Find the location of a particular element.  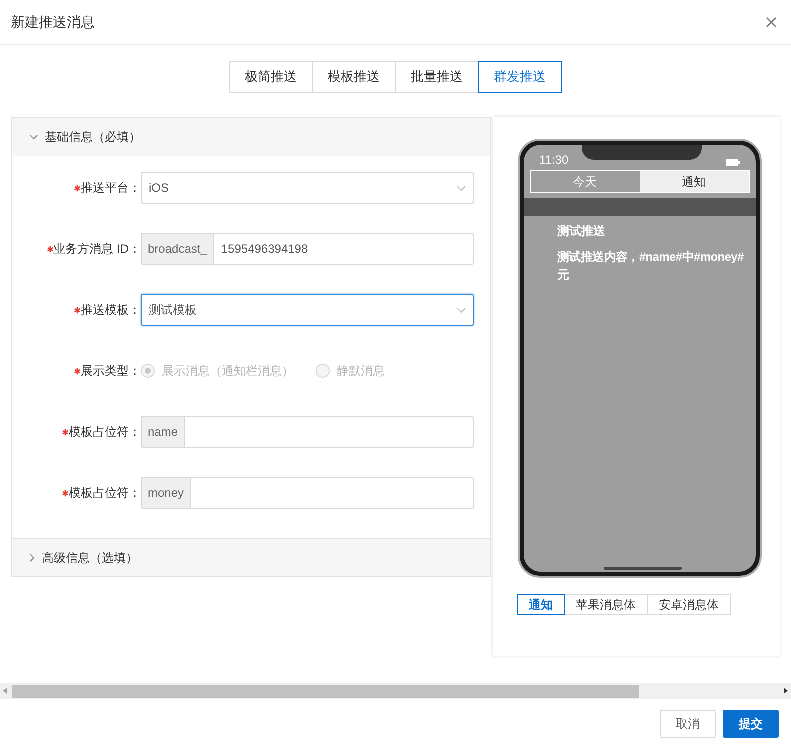

select-field: iOS is located at coordinates (307, 188).